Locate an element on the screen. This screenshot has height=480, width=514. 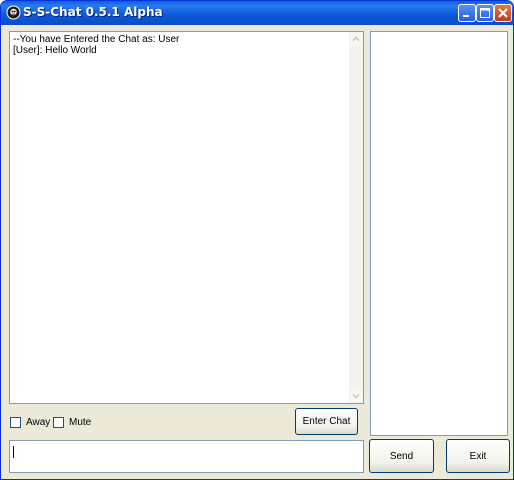
close-icon is located at coordinates (503, 13).